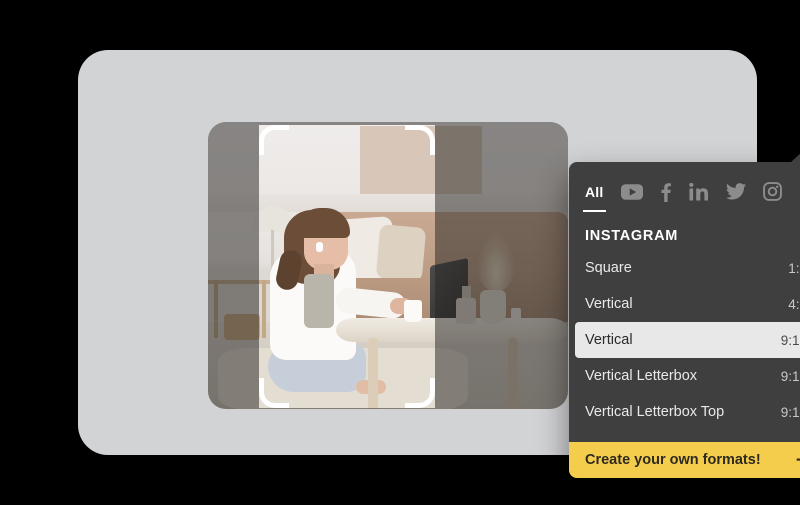 This screenshot has height=505, width=800. I want to click on format-row-vertical-4-5: Vertical 4:5, so click(687, 304).